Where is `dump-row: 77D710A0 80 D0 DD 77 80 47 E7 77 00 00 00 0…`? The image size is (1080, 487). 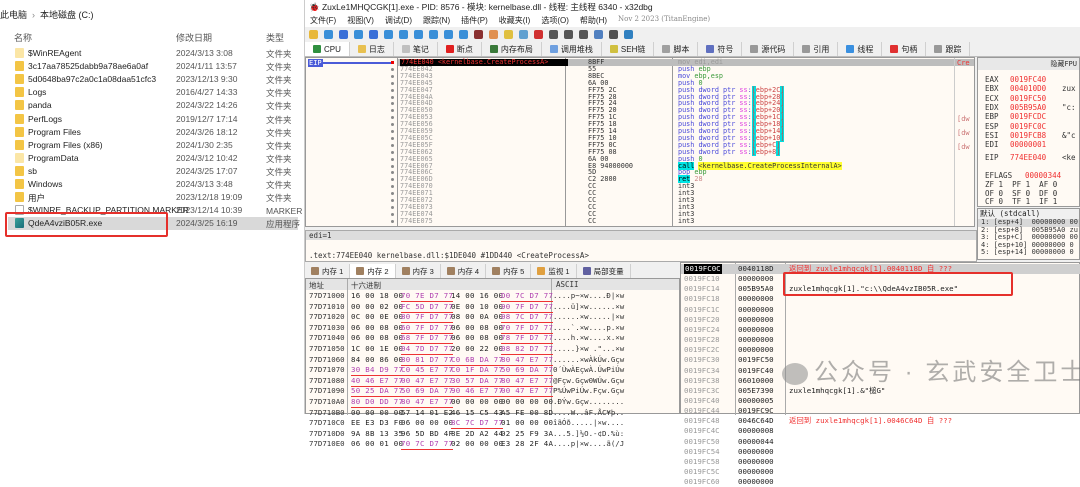 dump-row: 77D710A0 80 D0 DD 77 80 47 E7 77 00 00 00 0… is located at coordinates (491, 402).